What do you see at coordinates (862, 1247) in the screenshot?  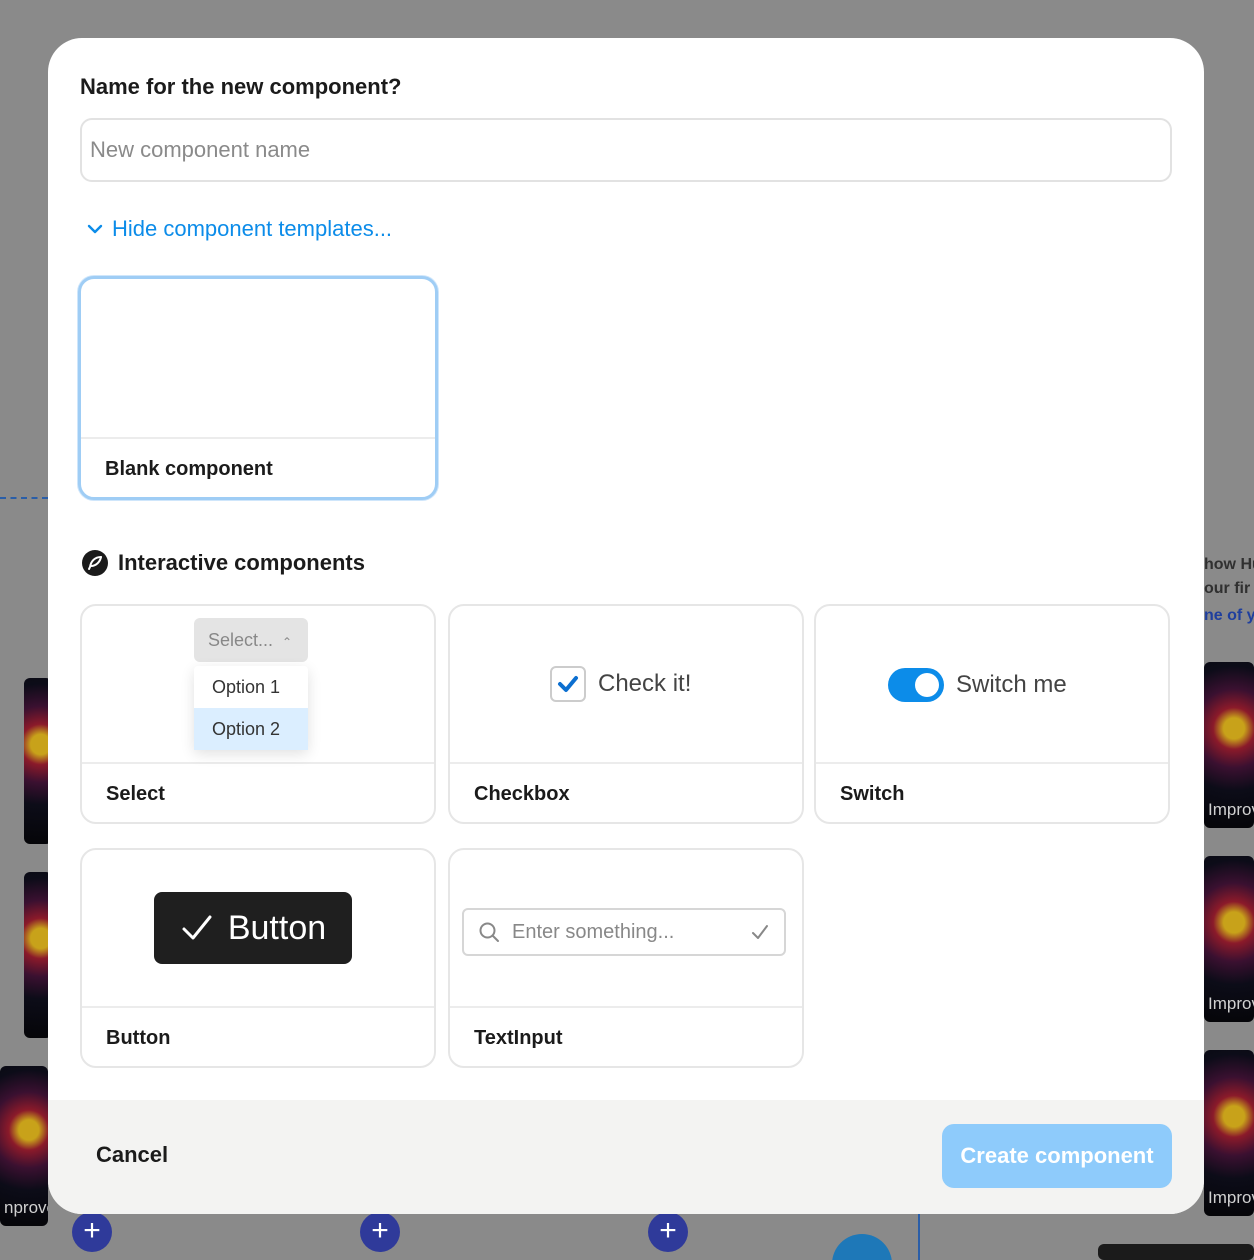 I see `background-circle-button` at bounding box center [862, 1247].